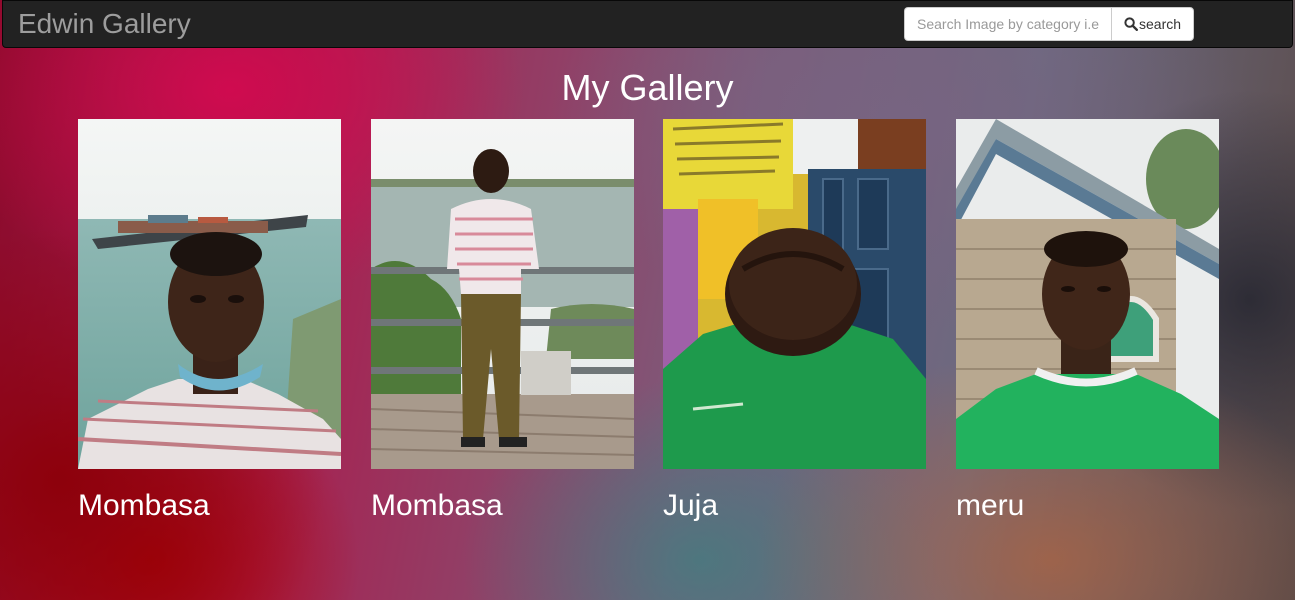  What do you see at coordinates (1131, 24) in the screenshot?
I see `search-icon` at bounding box center [1131, 24].